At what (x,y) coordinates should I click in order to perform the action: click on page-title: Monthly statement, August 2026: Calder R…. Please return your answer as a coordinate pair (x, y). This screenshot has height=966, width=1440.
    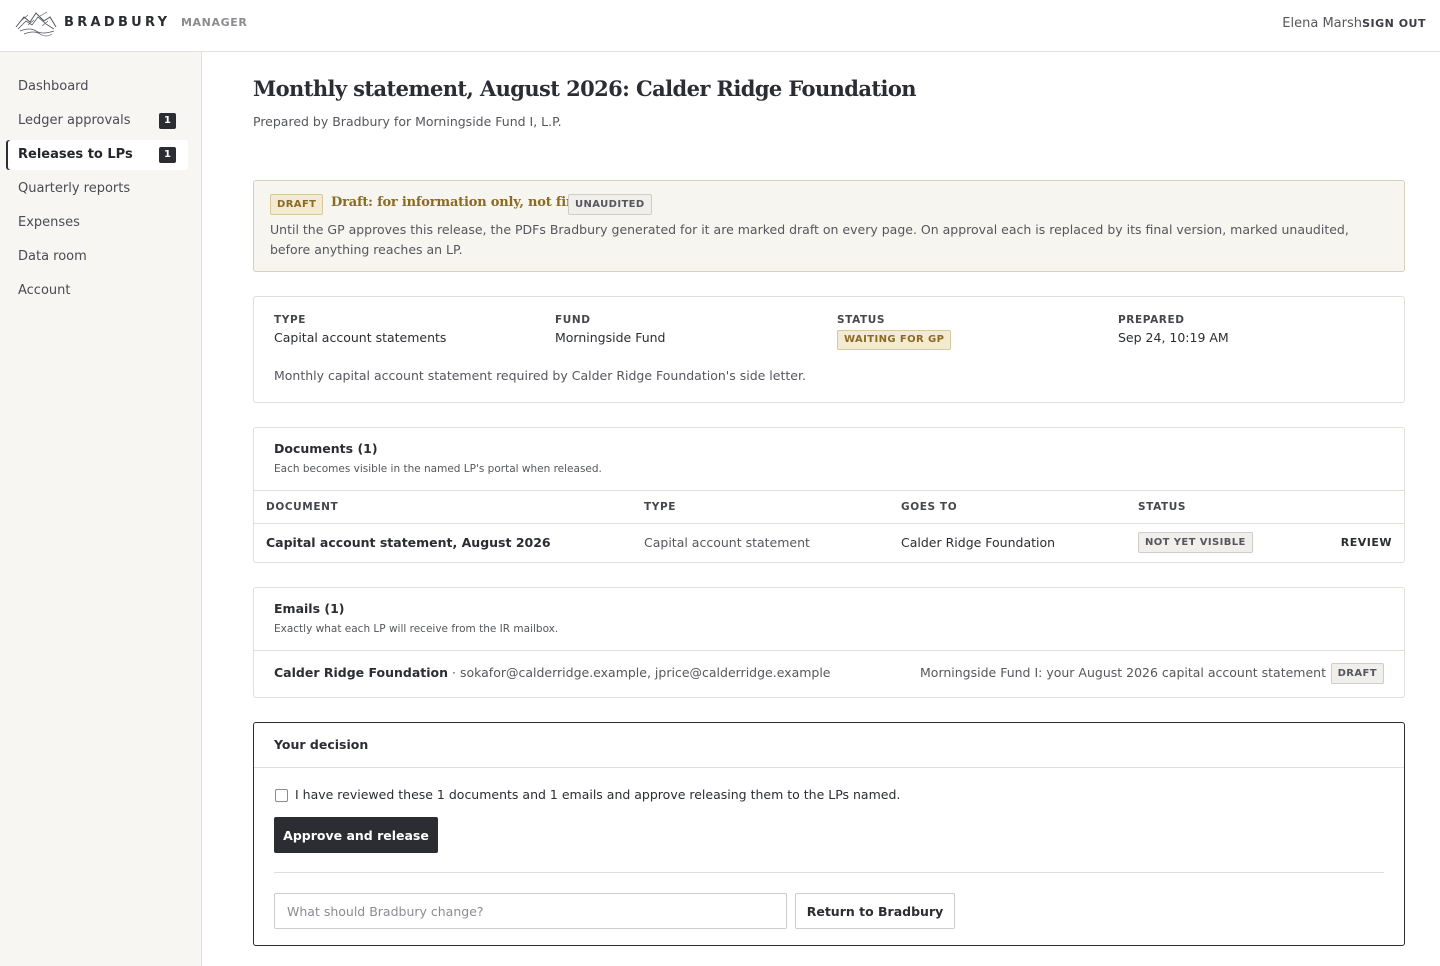
    Looking at the image, I should click on (585, 88).